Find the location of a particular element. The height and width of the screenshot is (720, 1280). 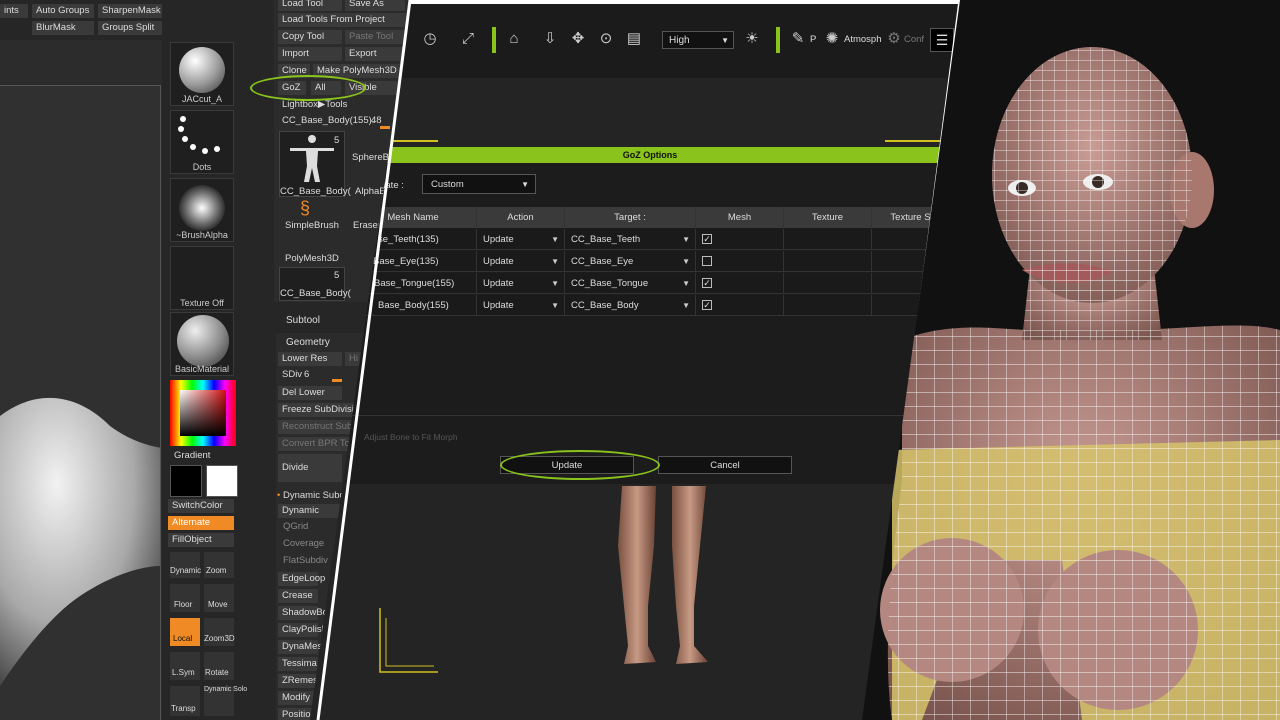

lower-res-button: Lower Res is located at coordinates (310, 359).